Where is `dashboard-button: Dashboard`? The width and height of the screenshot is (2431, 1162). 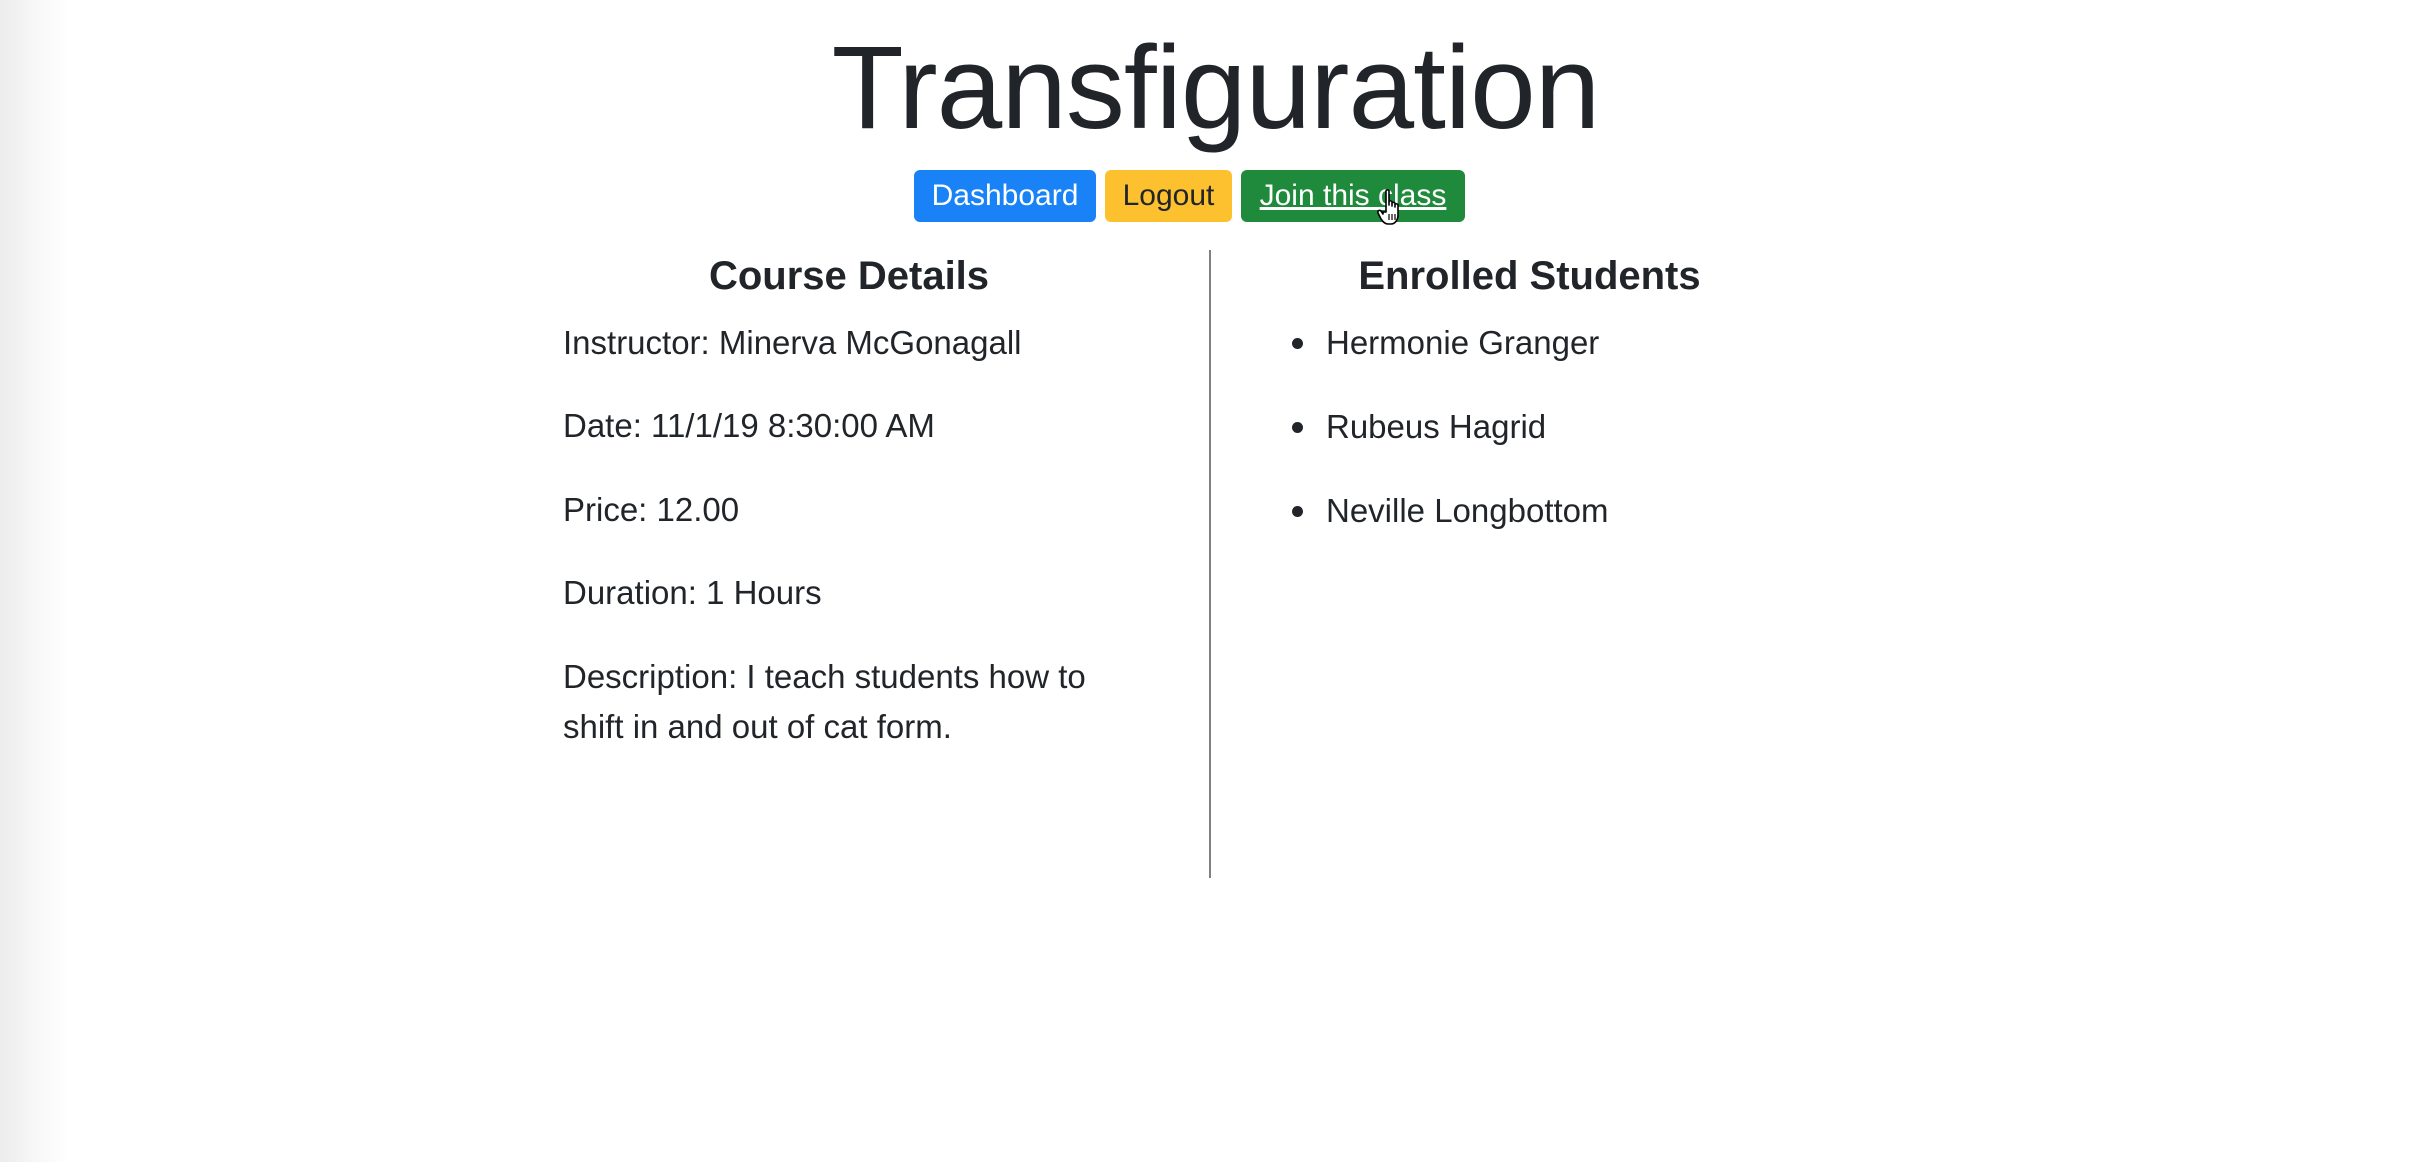
dashboard-button: Dashboard is located at coordinates (1005, 196).